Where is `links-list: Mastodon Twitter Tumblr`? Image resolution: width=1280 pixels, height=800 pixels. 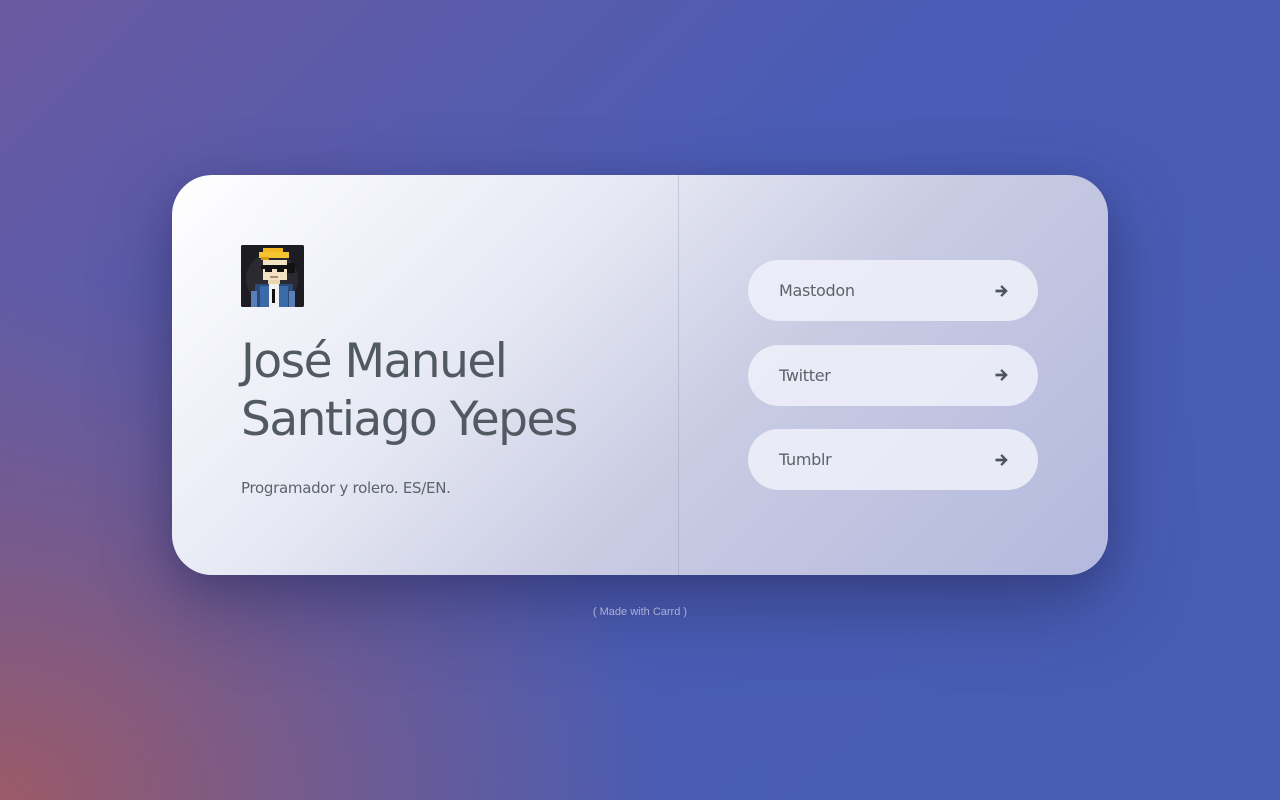
links-list: Mastodon Twitter Tumblr is located at coordinates (893, 387).